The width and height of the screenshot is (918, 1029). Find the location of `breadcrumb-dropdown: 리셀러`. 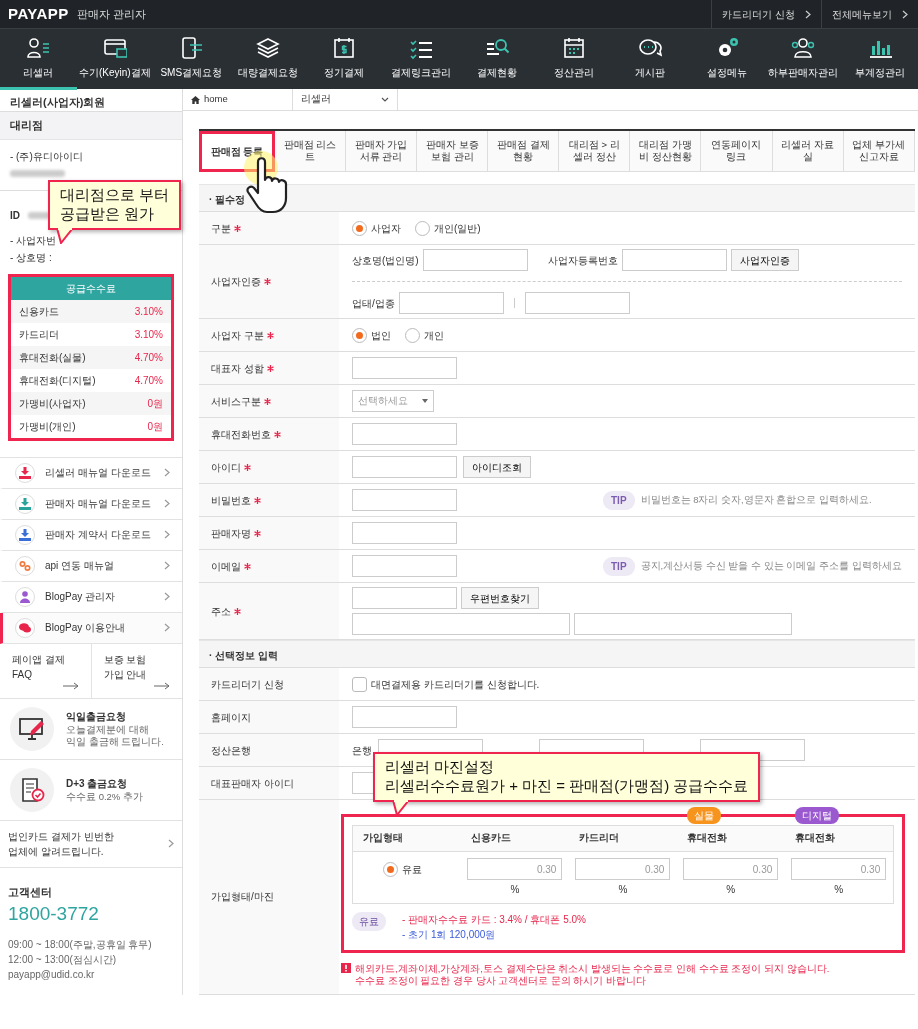

breadcrumb-dropdown: 리셀러 is located at coordinates (345, 99).